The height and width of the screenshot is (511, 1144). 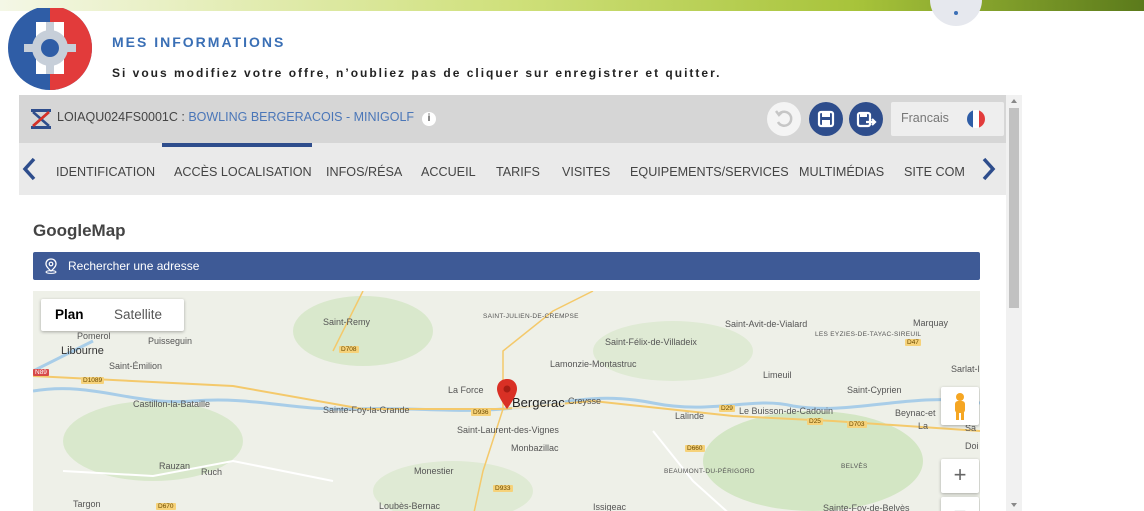 I want to click on map-label: Saint-Émilion, so click(x=136, y=366).